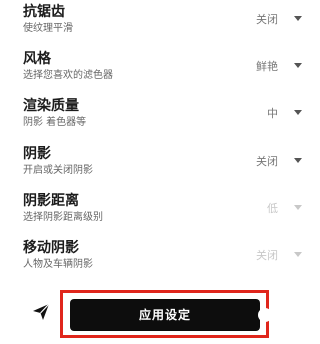 The image size is (320, 344). What do you see at coordinates (55, 122) in the screenshot?
I see `setting-description: 阴影 着色器等` at bounding box center [55, 122].